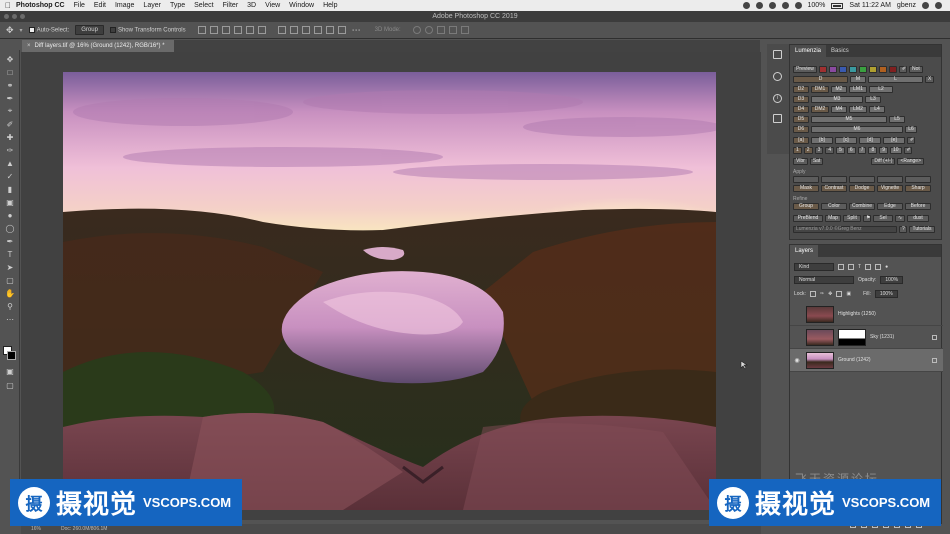 This screenshot has width=950, height=534. What do you see at coordinates (903, 69) in the screenshot?
I see `eyedropper-icon: ✐` at bounding box center [903, 69].